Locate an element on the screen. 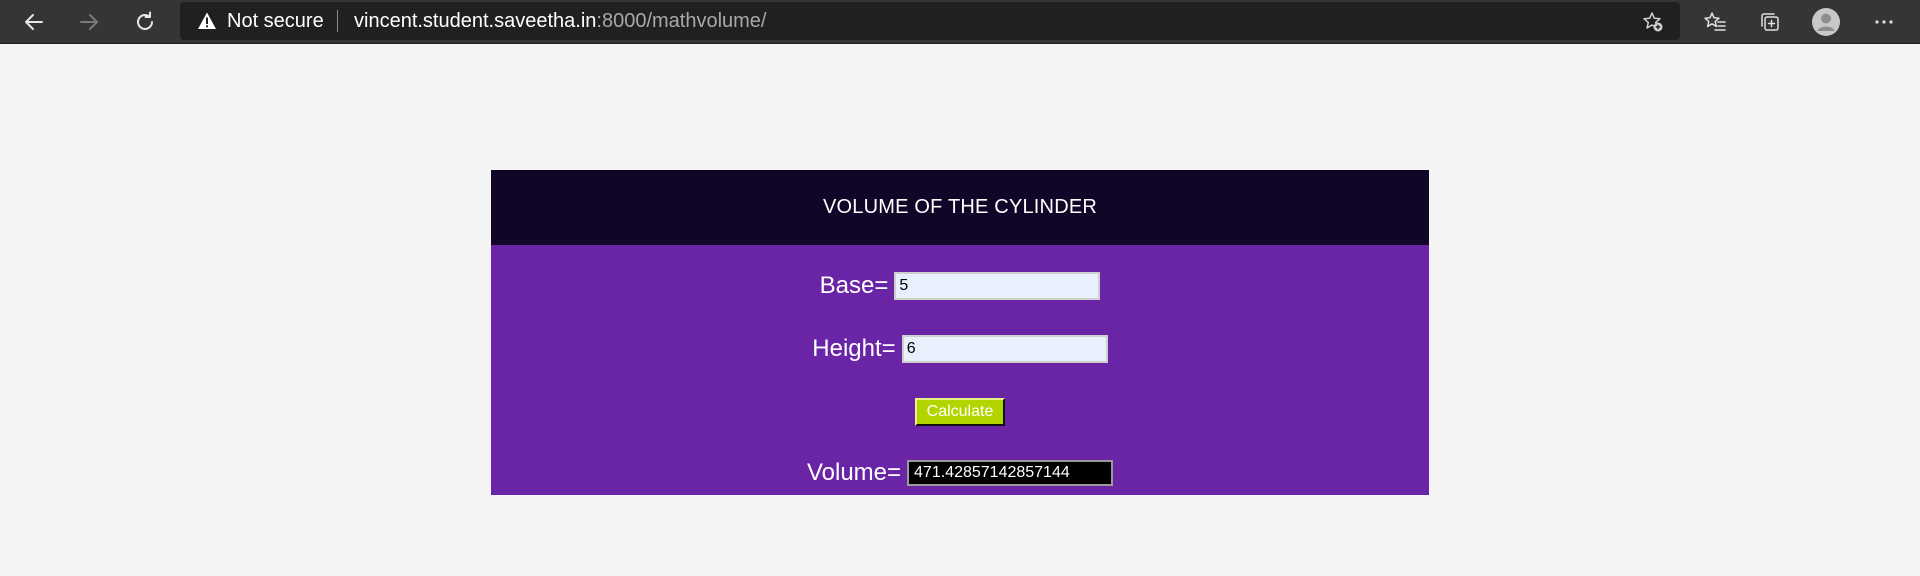  address-divider is located at coordinates (337, 21).